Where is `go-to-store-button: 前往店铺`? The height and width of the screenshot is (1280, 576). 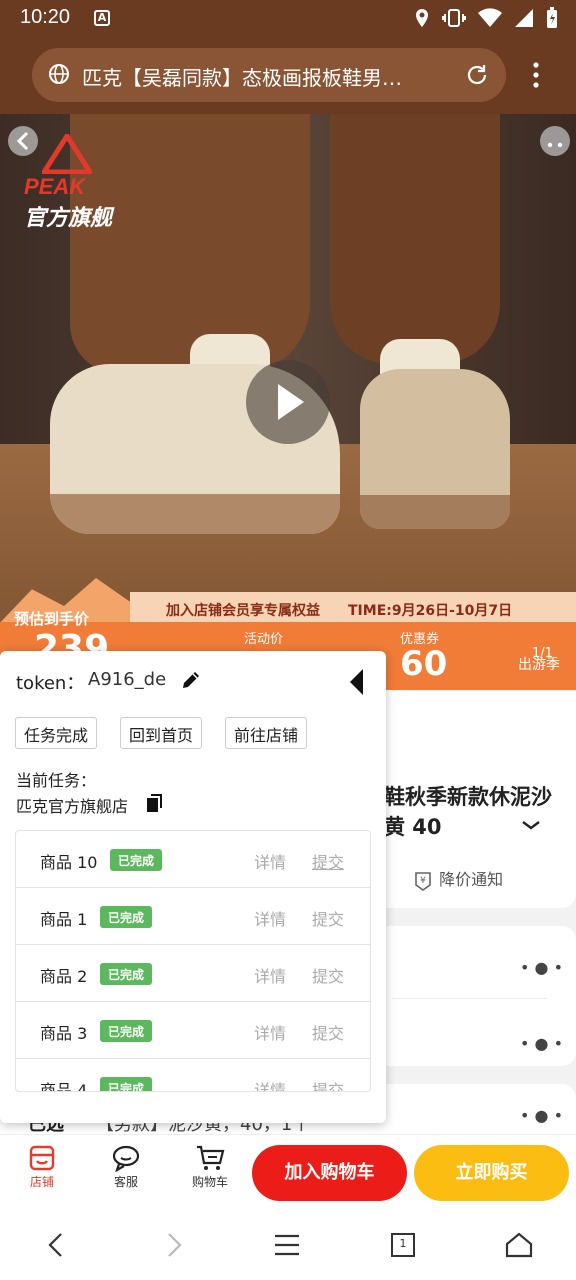
go-to-store-button: 前往店铺 is located at coordinates (266, 733).